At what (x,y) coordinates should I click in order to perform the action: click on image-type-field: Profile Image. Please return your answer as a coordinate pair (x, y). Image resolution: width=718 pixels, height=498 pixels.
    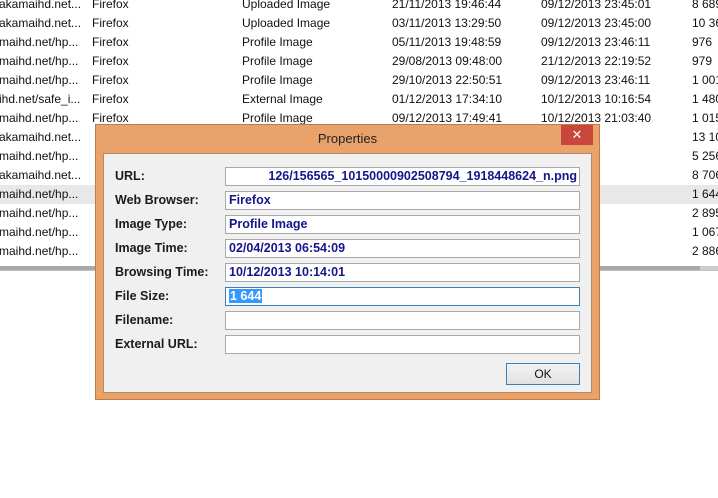
    Looking at the image, I should click on (402, 224).